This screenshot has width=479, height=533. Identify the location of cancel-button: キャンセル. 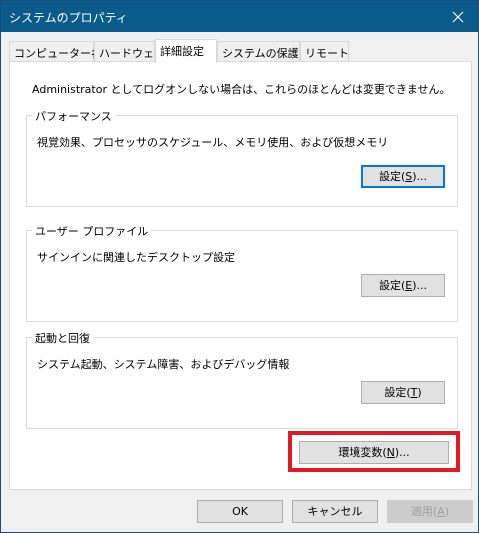
(335, 511).